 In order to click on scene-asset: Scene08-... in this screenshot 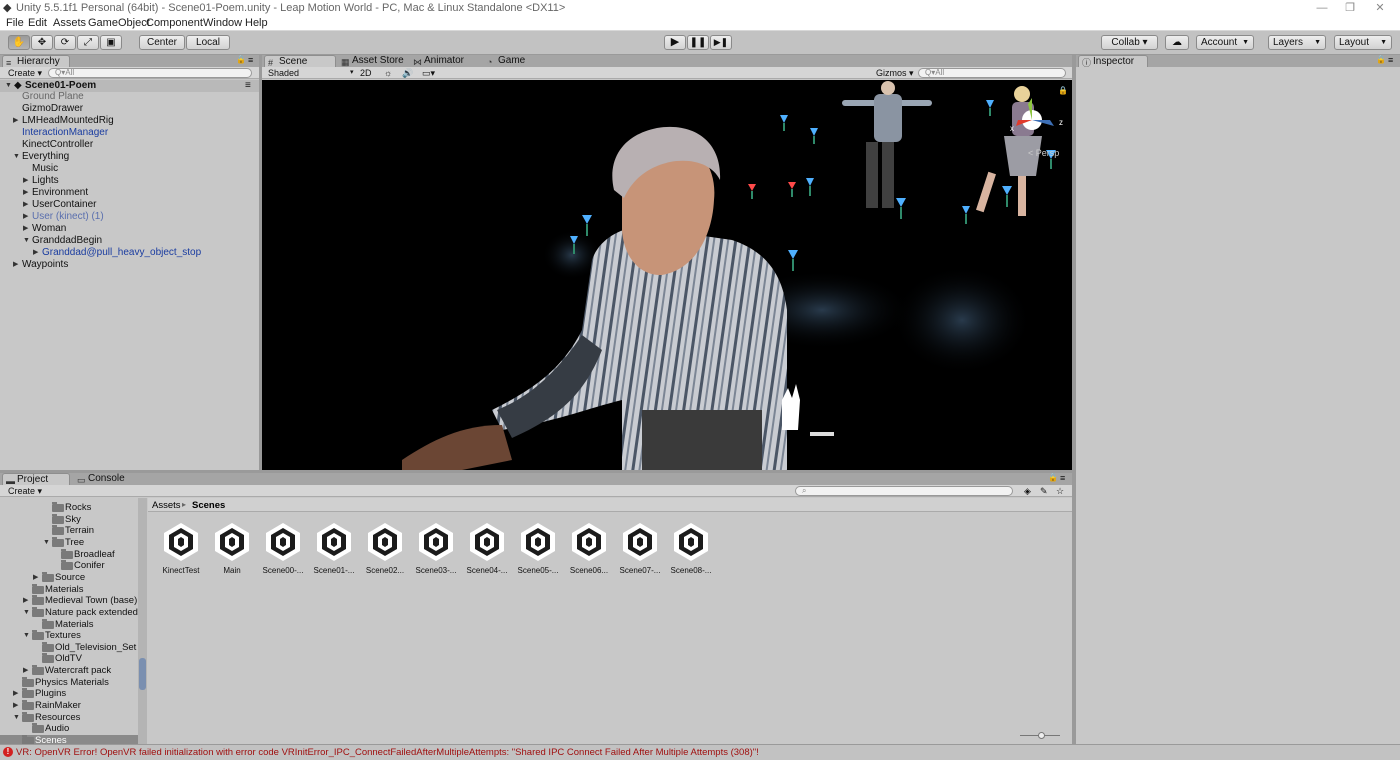, I will do `click(691, 547)`.